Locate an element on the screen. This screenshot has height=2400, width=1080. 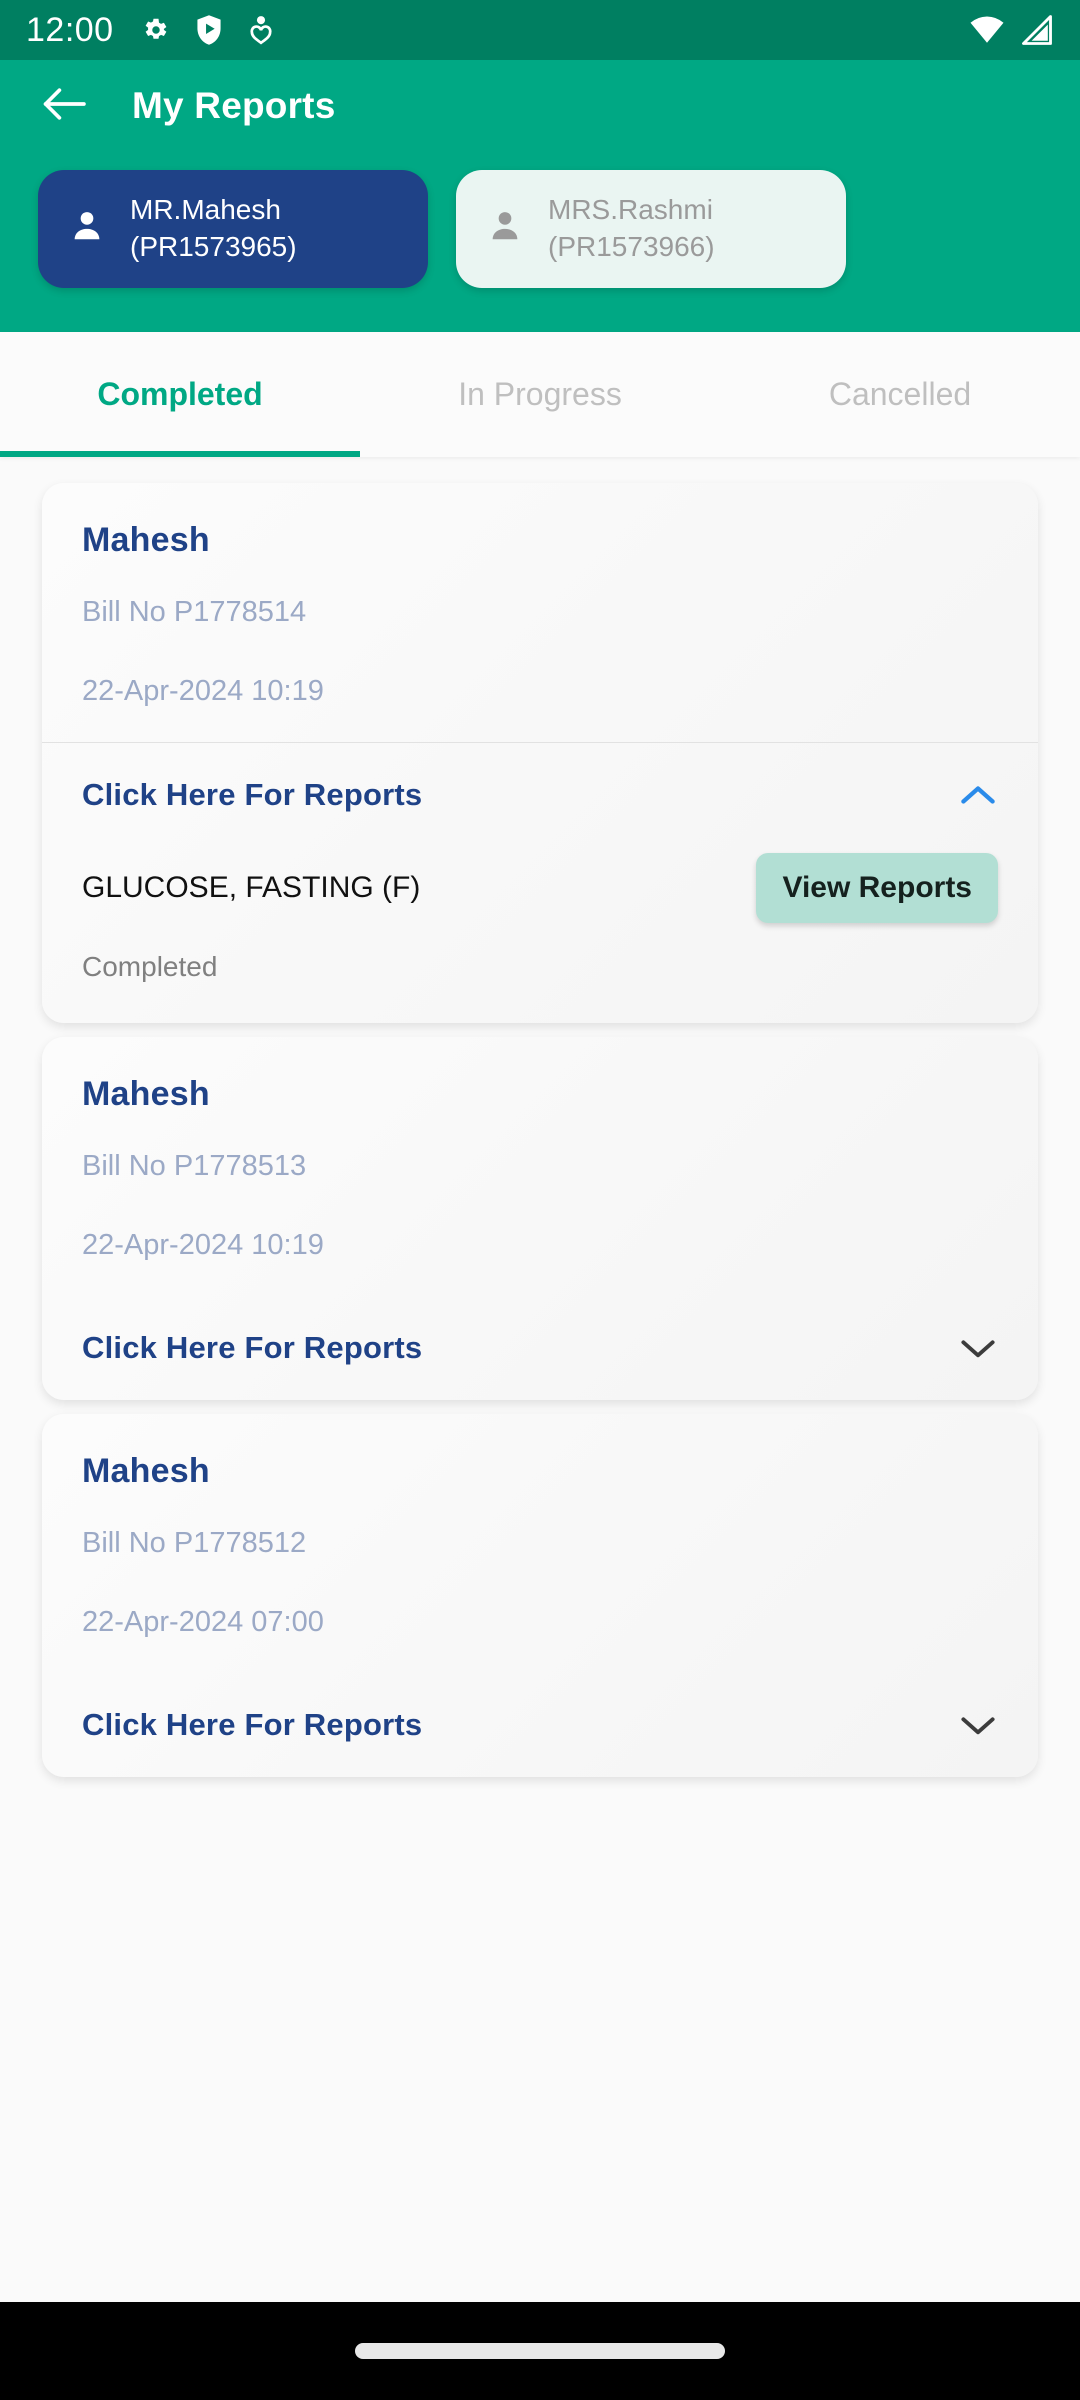
page-title: My Reports is located at coordinates (234, 105).